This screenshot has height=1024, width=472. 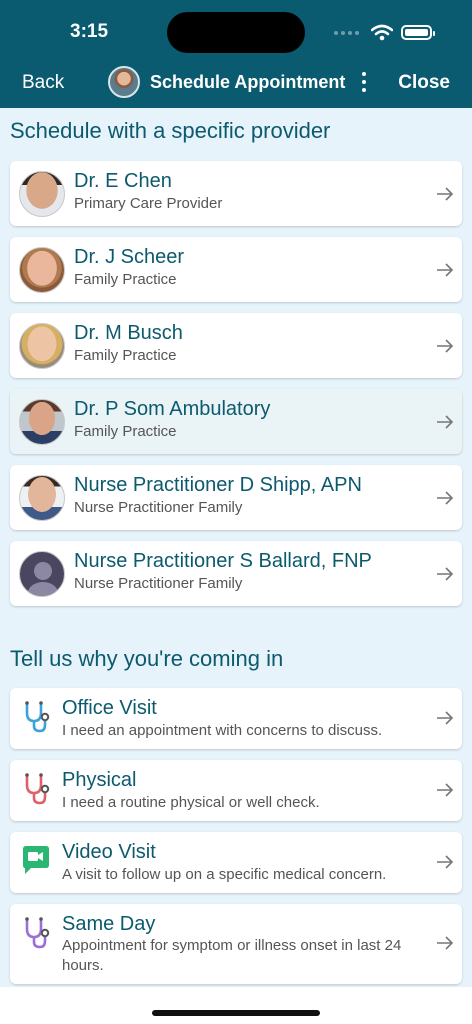 What do you see at coordinates (236, 193) in the screenshot?
I see `provider-card-chen: Dr. E Chen Primary Care Provider` at bounding box center [236, 193].